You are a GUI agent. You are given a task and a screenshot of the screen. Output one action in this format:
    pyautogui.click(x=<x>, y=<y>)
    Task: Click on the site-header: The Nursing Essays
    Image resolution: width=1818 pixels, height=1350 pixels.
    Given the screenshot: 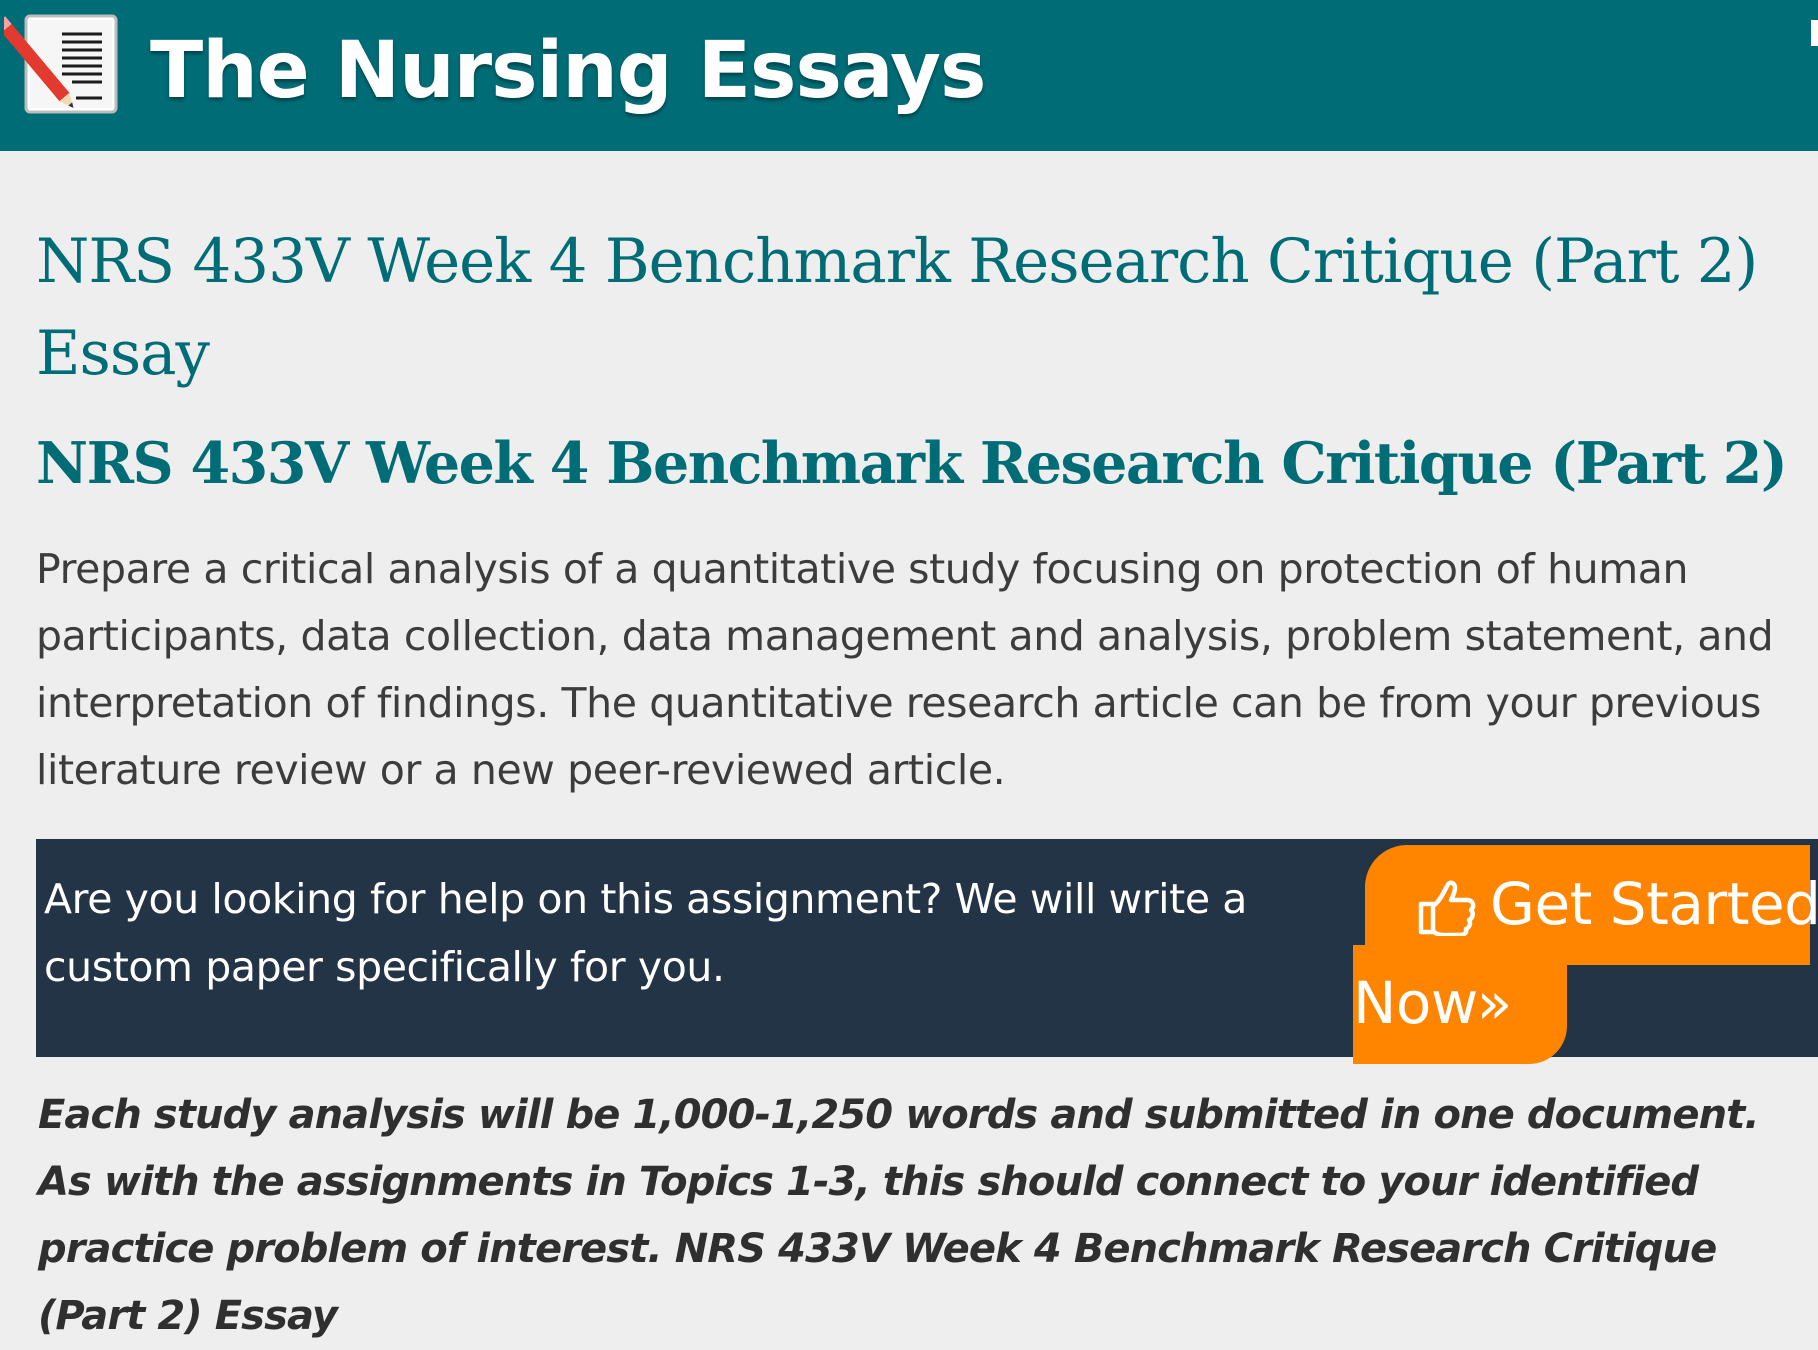 What is the action you would take?
    pyautogui.click(x=909, y=75)
    